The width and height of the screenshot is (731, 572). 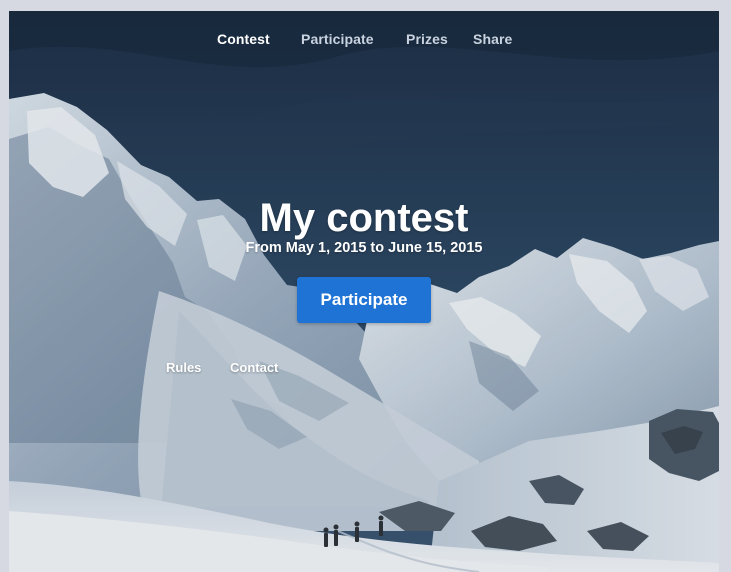 I want to click on top-navigation: Contest Participate Prizes Share, so click(x=364, y=42).